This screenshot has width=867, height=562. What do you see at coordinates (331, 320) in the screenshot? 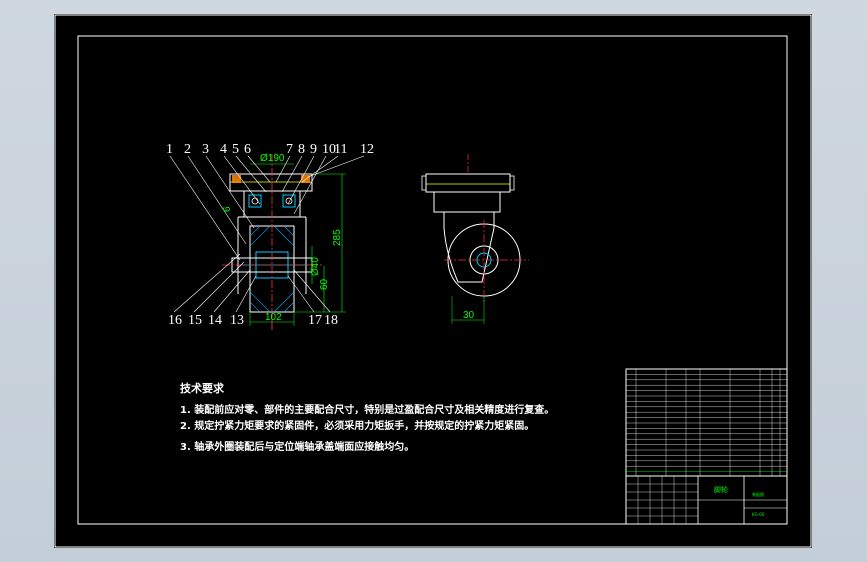
I see `balloon-bottom: 18` at bounding box center [331, 320].